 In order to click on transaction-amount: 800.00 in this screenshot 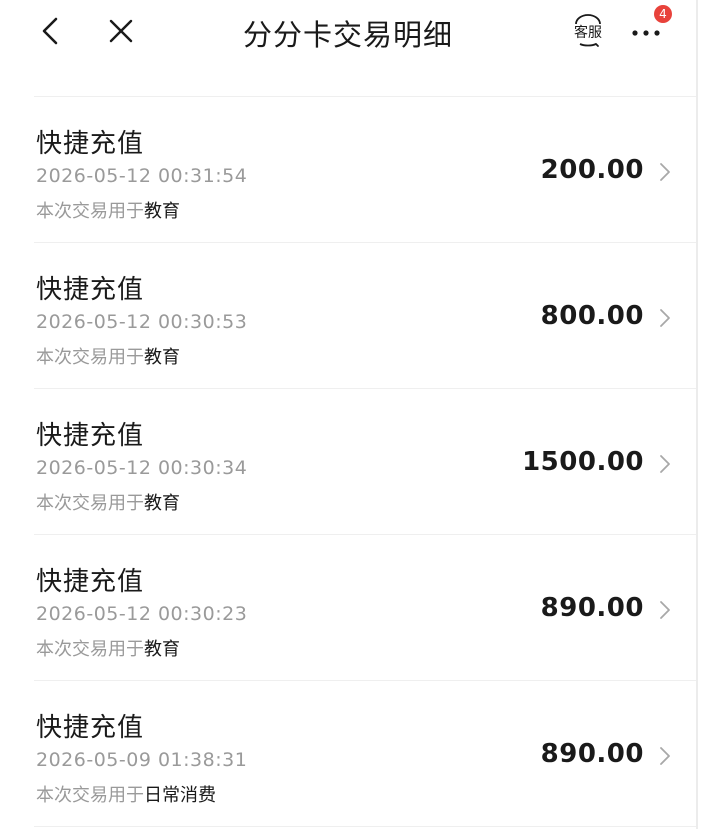, I will do `click(592, 316)`.